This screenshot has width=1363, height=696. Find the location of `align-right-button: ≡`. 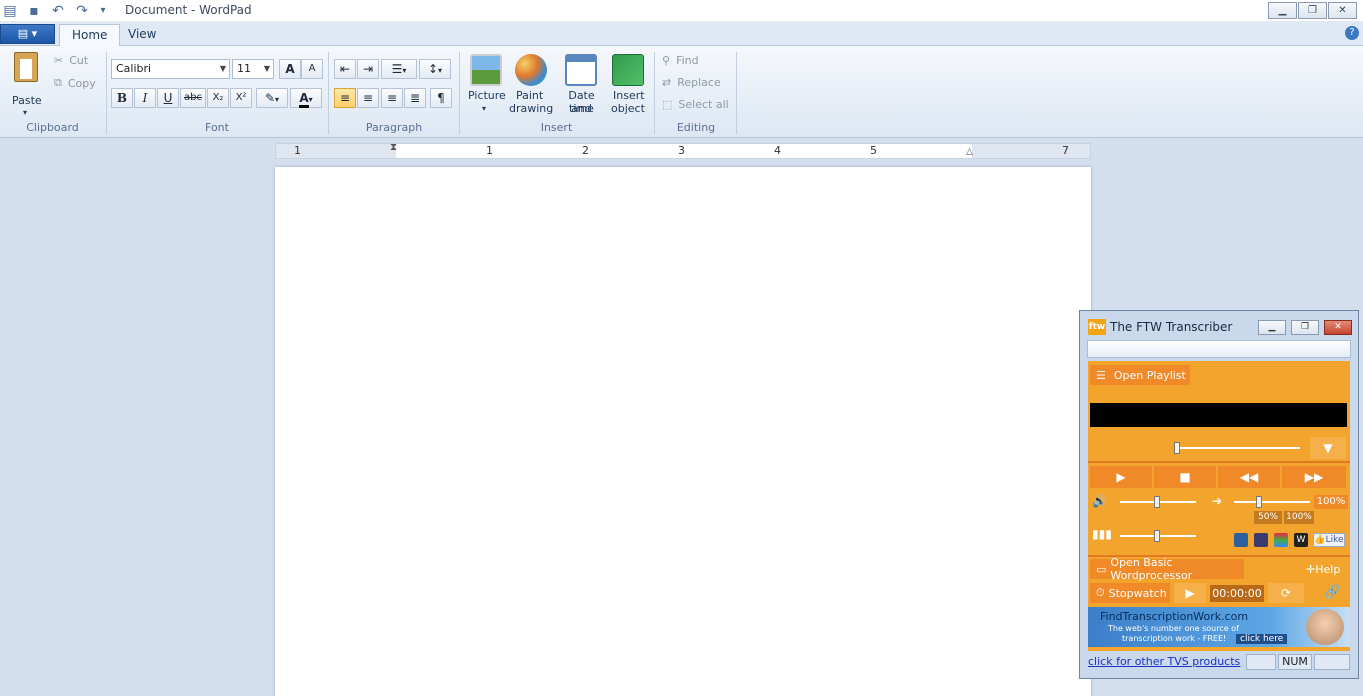

align-right-button: ≡ is located at coordinates (392, 98).